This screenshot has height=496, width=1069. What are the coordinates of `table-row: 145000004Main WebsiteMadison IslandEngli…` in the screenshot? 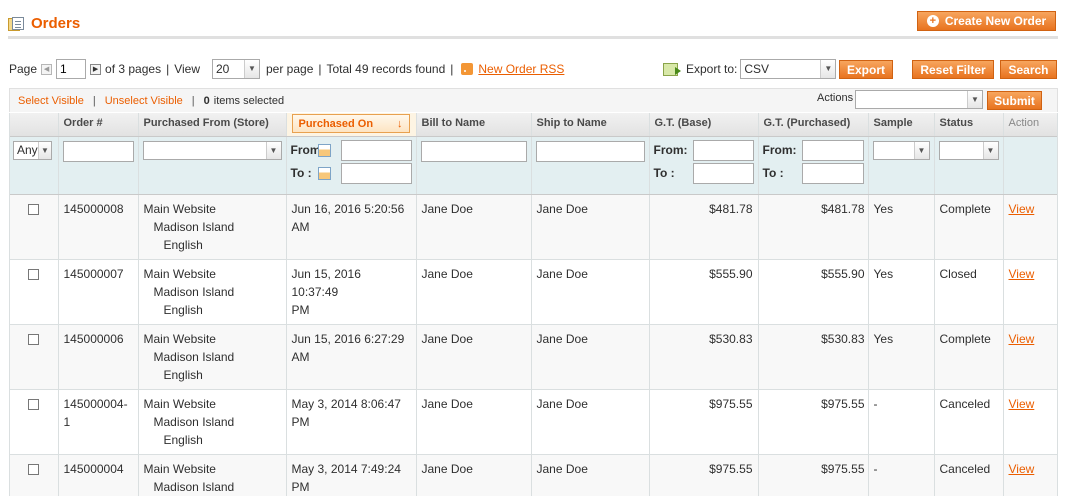 It's located at (533, 475).